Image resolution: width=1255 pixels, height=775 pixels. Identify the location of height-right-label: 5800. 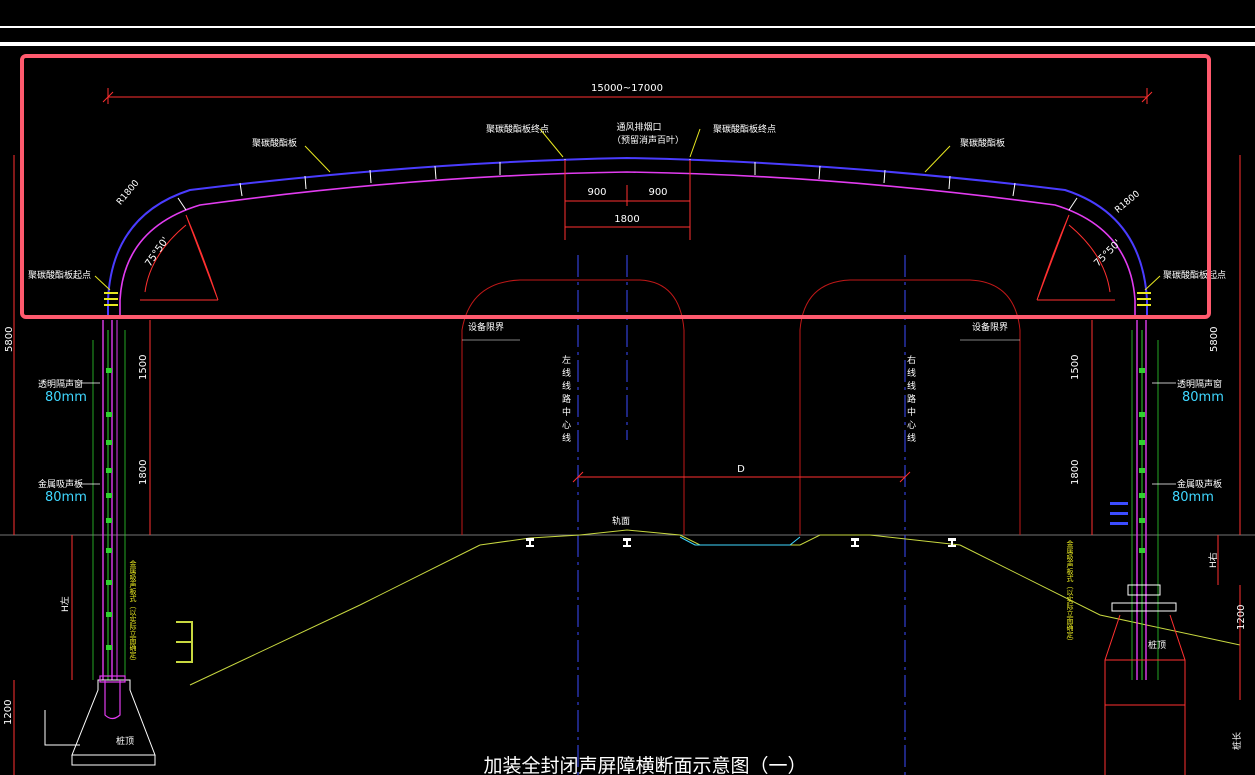
(1214, 339).